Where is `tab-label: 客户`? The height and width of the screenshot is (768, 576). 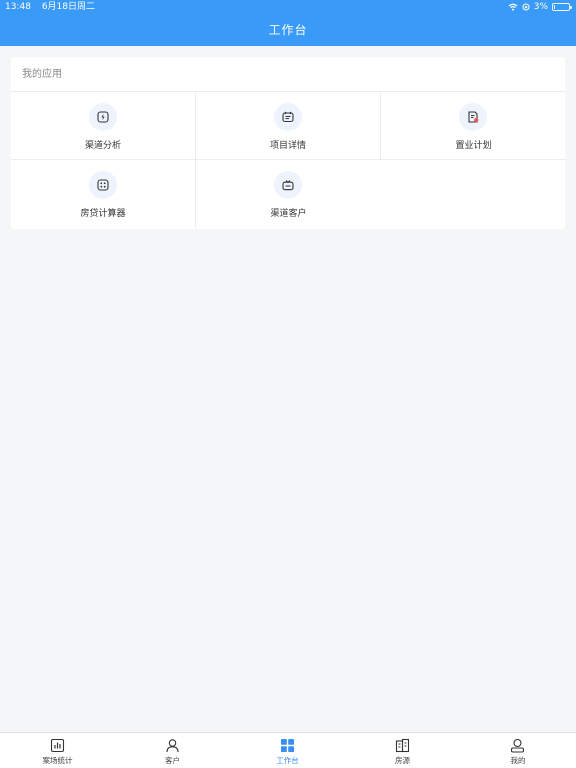
tab-label: 客户 is located at coordinates (172, 760).